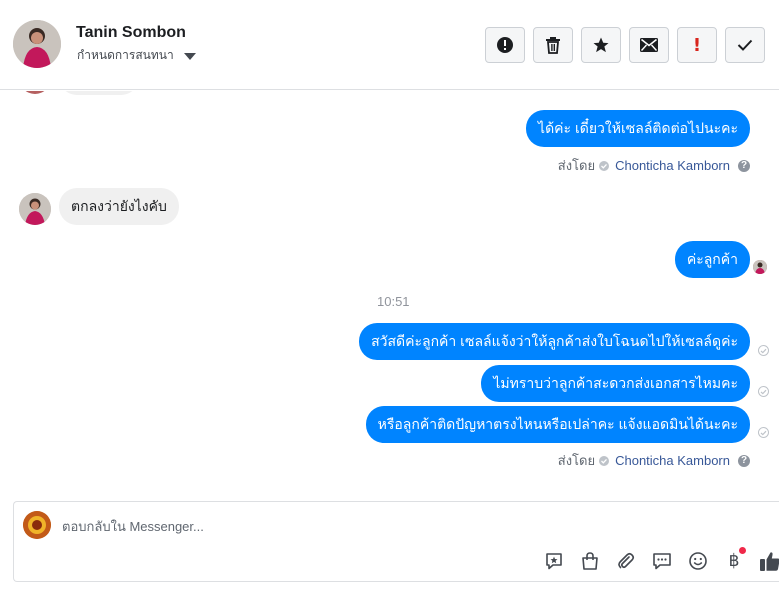  I want to click on star-button, so click(601, 45).